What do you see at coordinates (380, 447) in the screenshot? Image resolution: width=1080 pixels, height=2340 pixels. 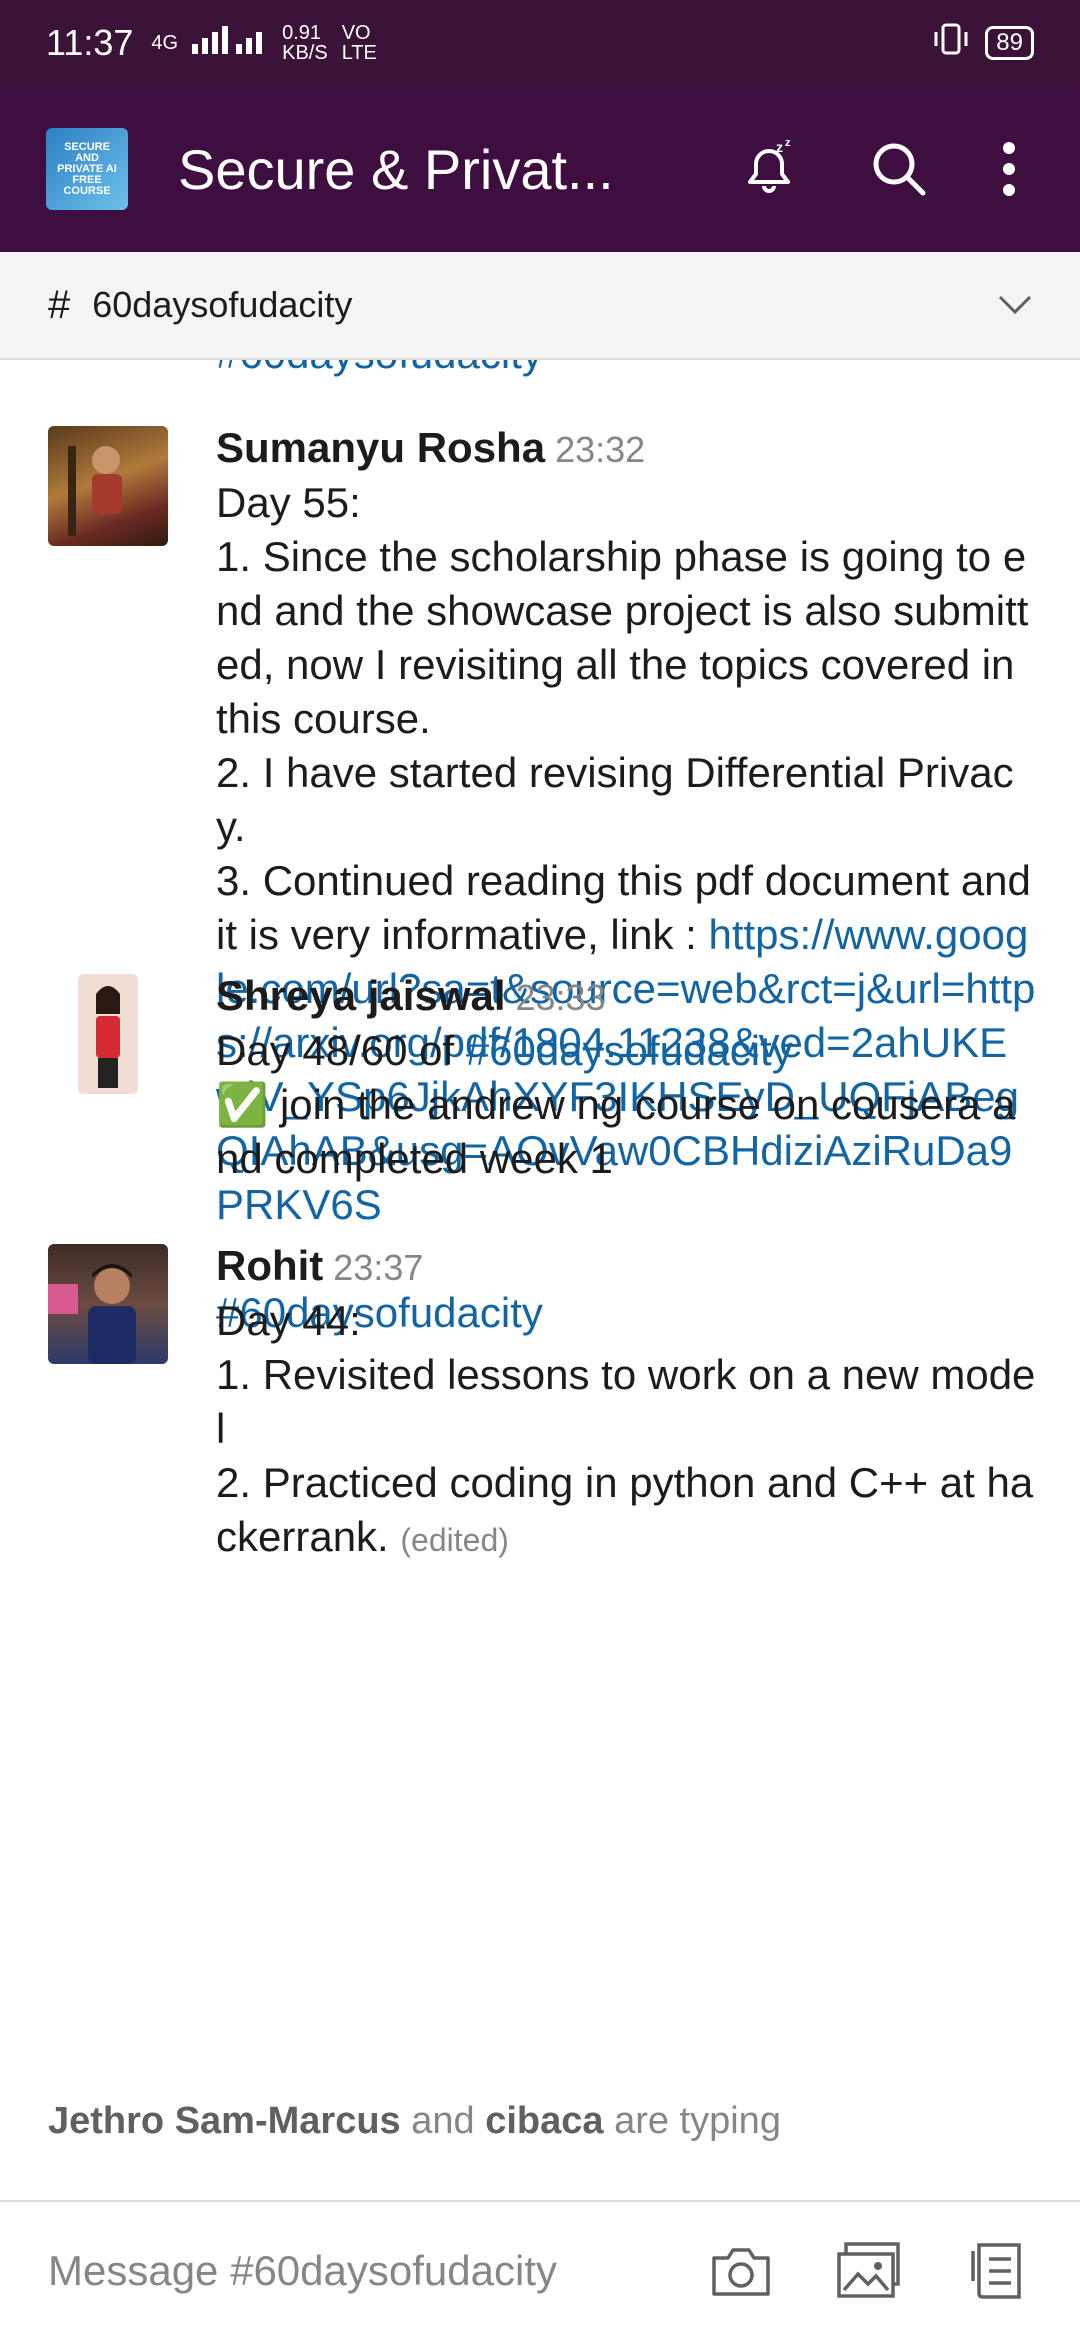 I see `message-author: Sumanyu Rosha` at bounding box center [380, 447].